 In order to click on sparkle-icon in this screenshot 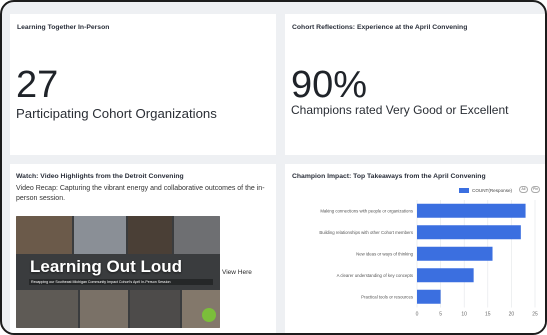, I will do `click(209, 315)`.